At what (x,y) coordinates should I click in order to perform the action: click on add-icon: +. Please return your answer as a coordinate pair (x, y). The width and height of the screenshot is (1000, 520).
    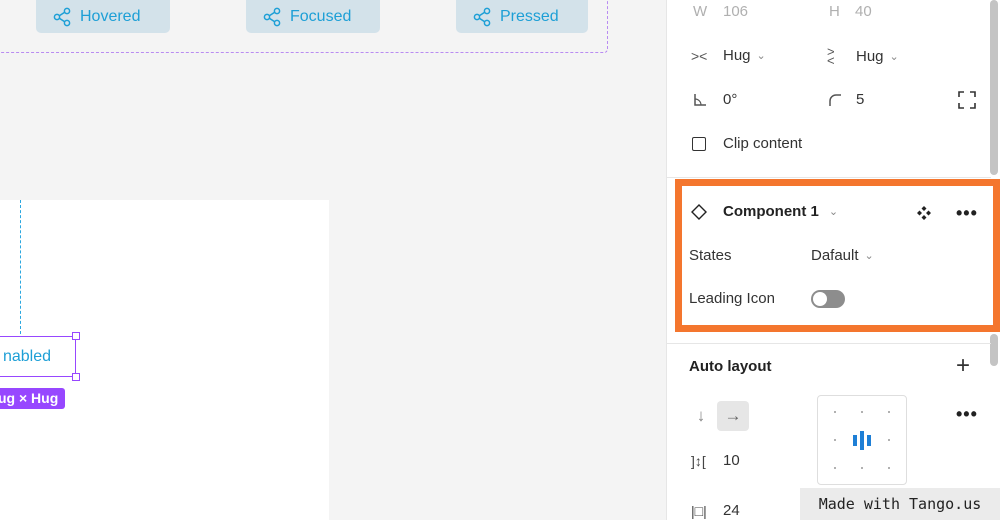
    Looking at the image, I should click on (963, 366).